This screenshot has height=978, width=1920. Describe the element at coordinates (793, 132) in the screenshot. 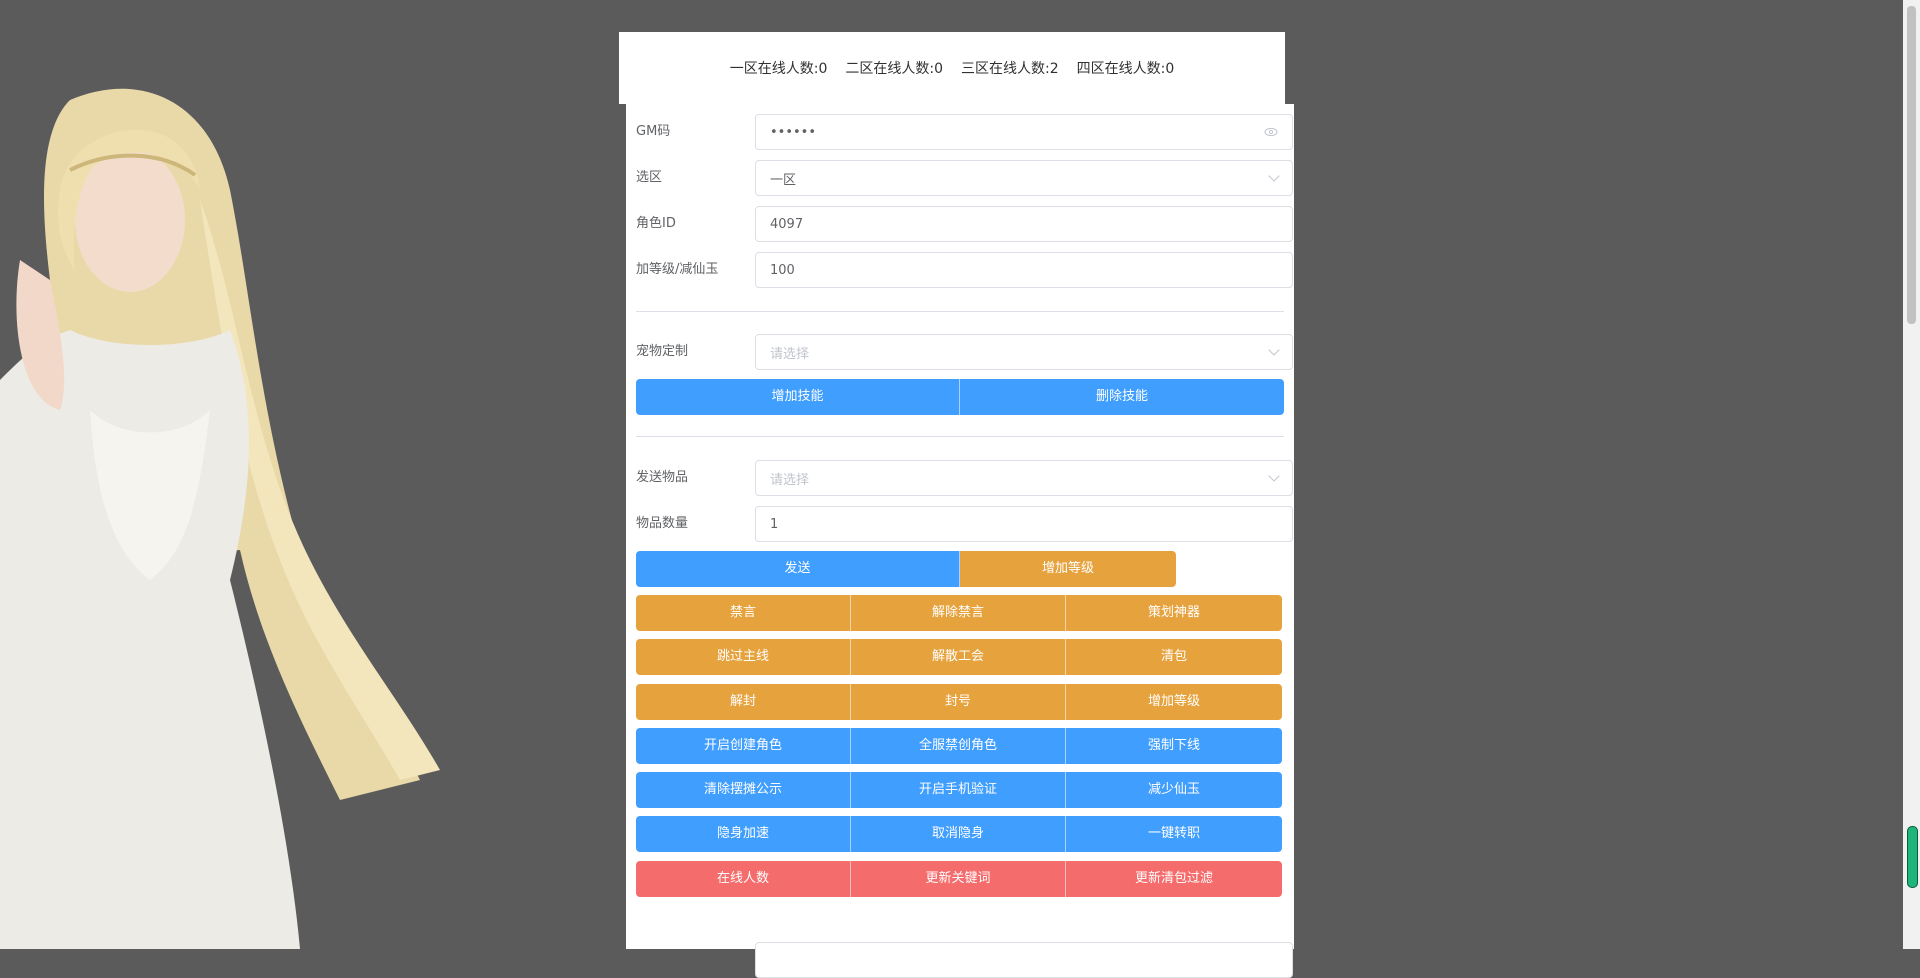

I see `gm-code-value: ••••••` at that location.